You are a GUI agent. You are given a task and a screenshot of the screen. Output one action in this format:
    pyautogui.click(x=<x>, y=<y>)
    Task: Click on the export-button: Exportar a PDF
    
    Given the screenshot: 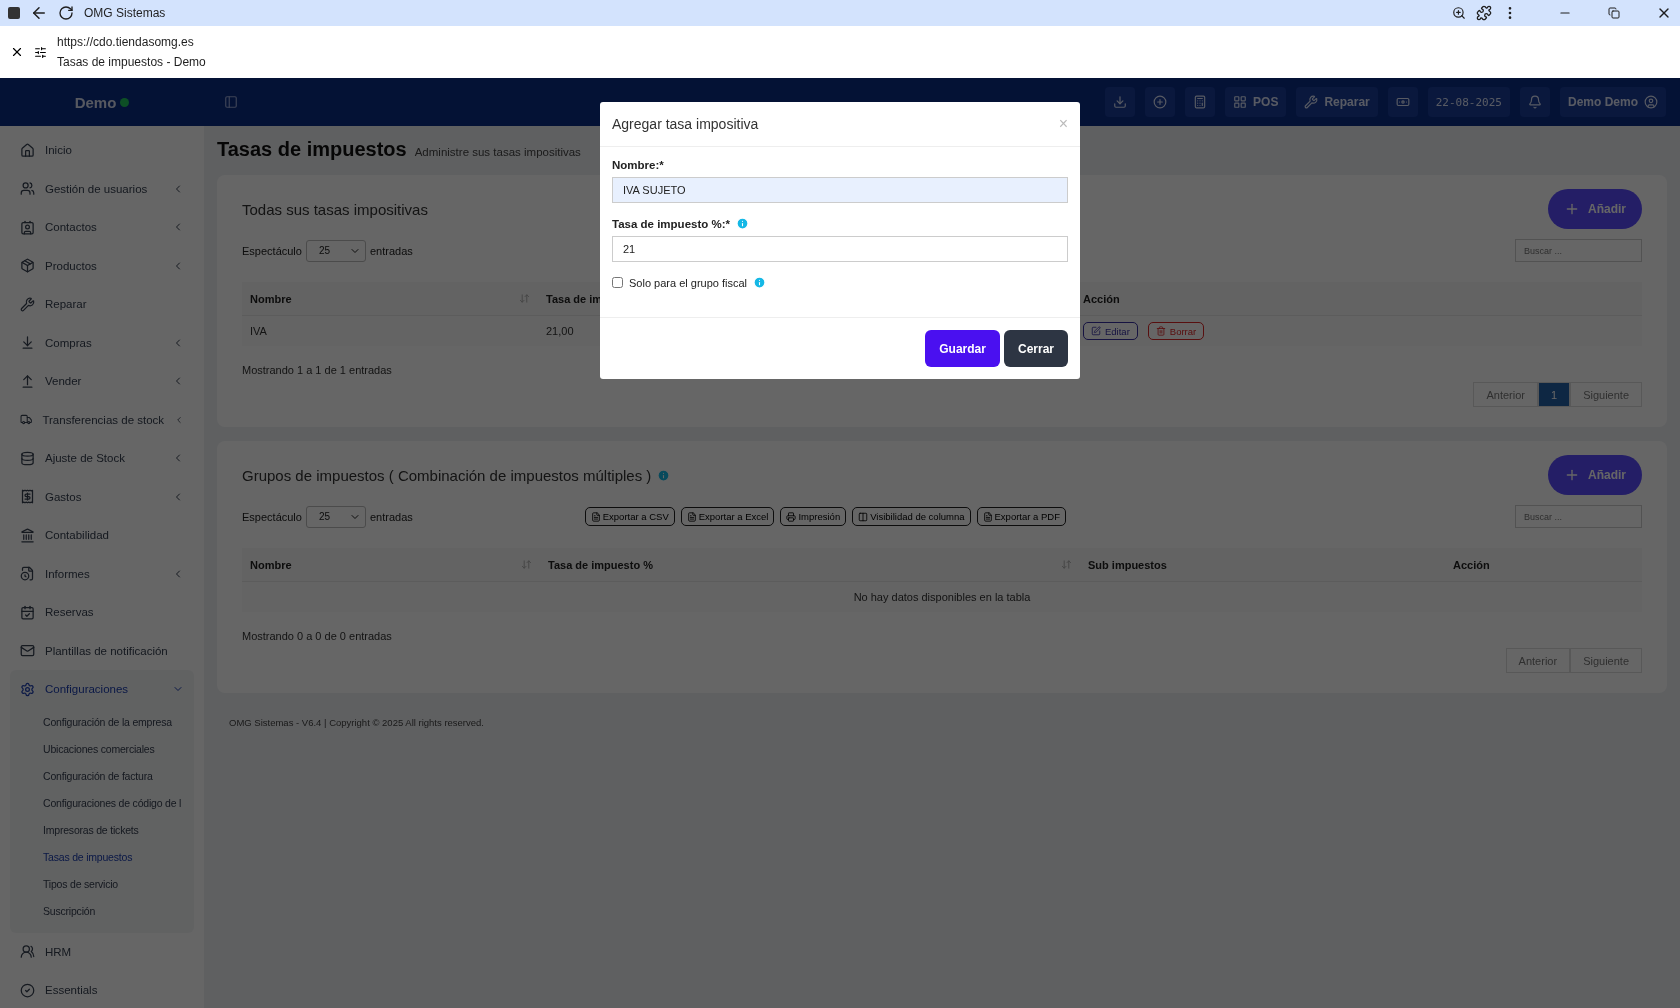 What is the action you would take?
    pyautogui.click(x=1021, y=516)
    